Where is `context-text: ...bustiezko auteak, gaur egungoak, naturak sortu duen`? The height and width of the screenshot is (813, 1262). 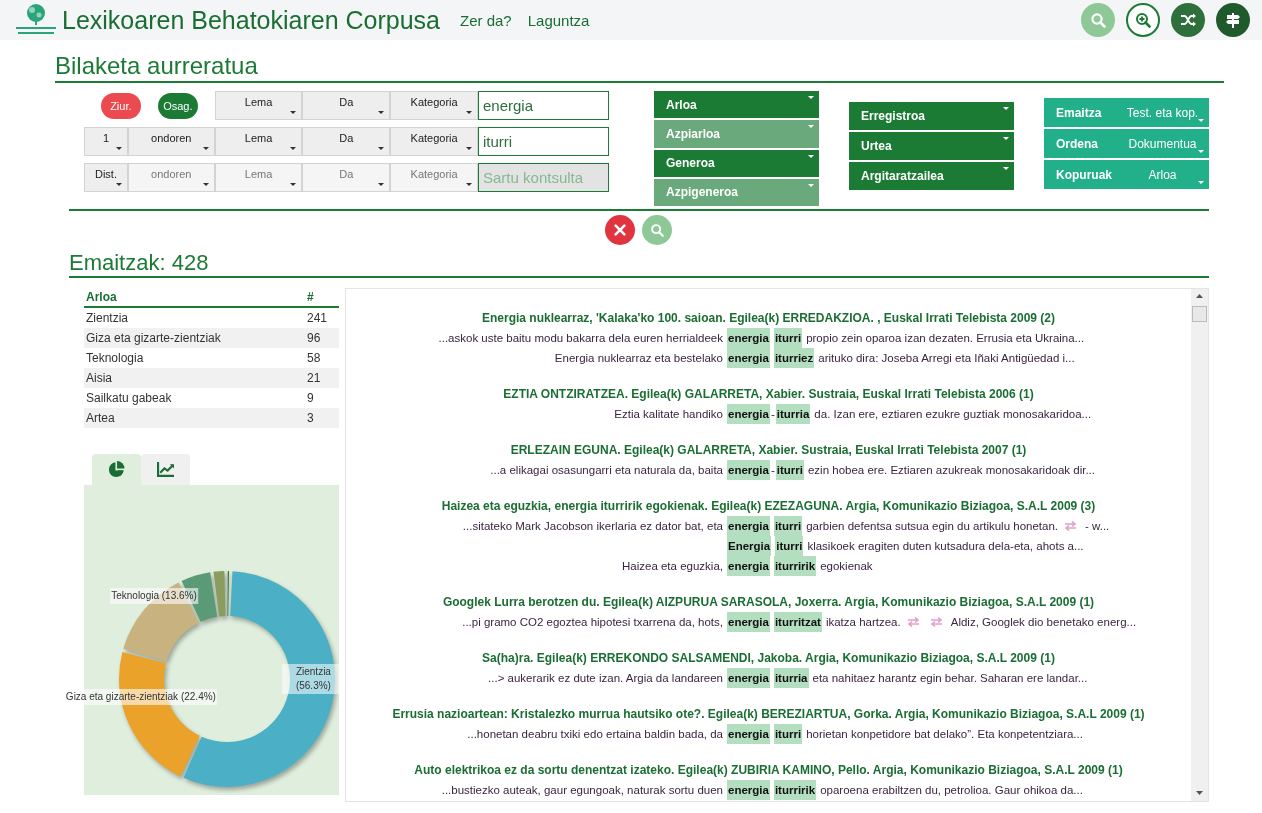 context-text: ...bustiezko auteak, gaur egungoak, naturak sortu duen is located at coordinates (582, 790).